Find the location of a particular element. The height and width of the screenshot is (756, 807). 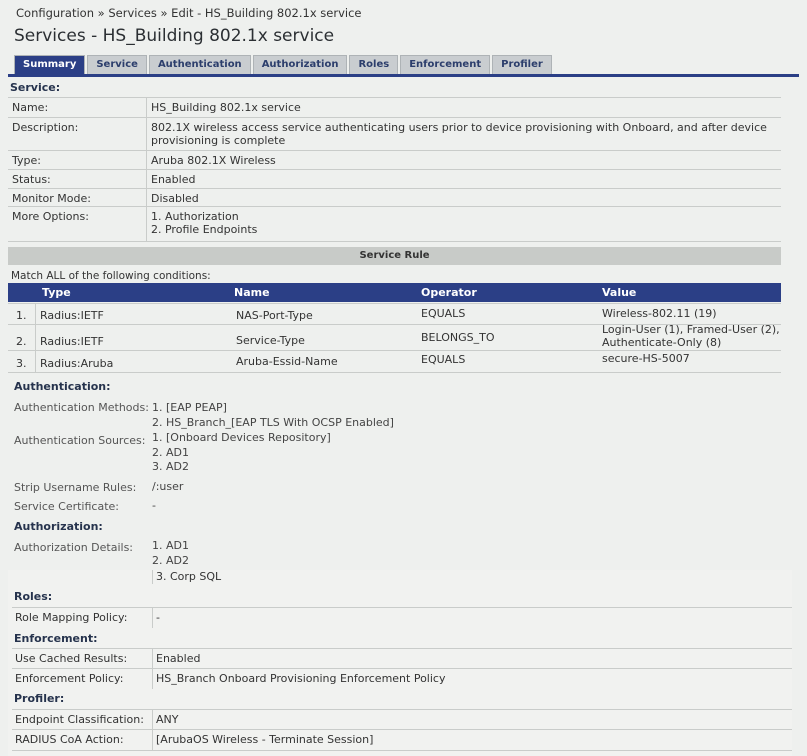

cached-results-label: Use Cached Results: is located at coordinates (71, 658).